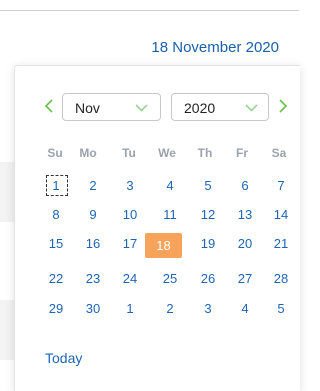 This screenshot has height=391, width=320. Describe the element at coordinates (281, 279) in the screenshot. I see `calendar-day: 28` at that location.